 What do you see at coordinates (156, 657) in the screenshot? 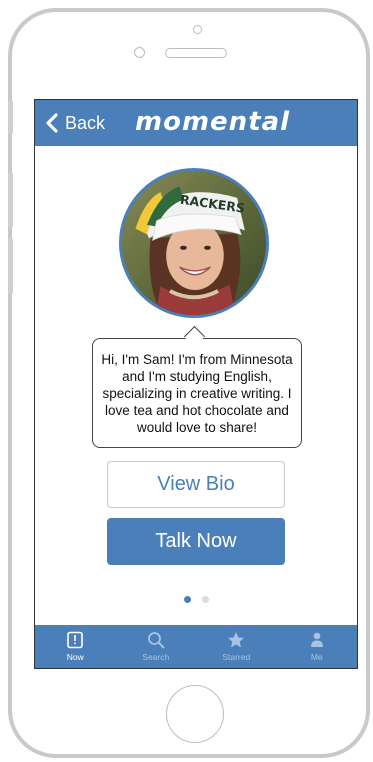
I see `tab-search-label: Search` at bounding box center [156, 657].